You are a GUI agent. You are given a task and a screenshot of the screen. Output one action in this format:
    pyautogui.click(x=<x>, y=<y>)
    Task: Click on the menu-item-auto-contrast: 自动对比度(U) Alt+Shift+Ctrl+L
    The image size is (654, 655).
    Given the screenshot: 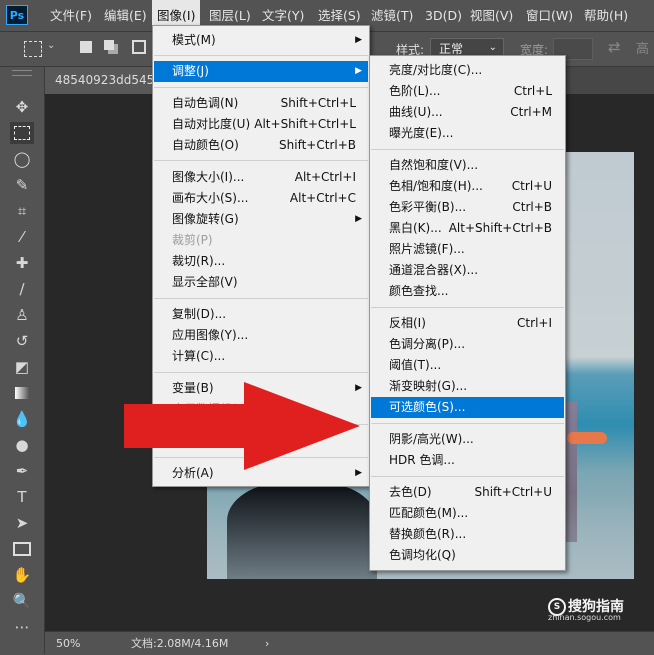 What is the action you would take?
    pyautogui.click(x=261, y=124)
    